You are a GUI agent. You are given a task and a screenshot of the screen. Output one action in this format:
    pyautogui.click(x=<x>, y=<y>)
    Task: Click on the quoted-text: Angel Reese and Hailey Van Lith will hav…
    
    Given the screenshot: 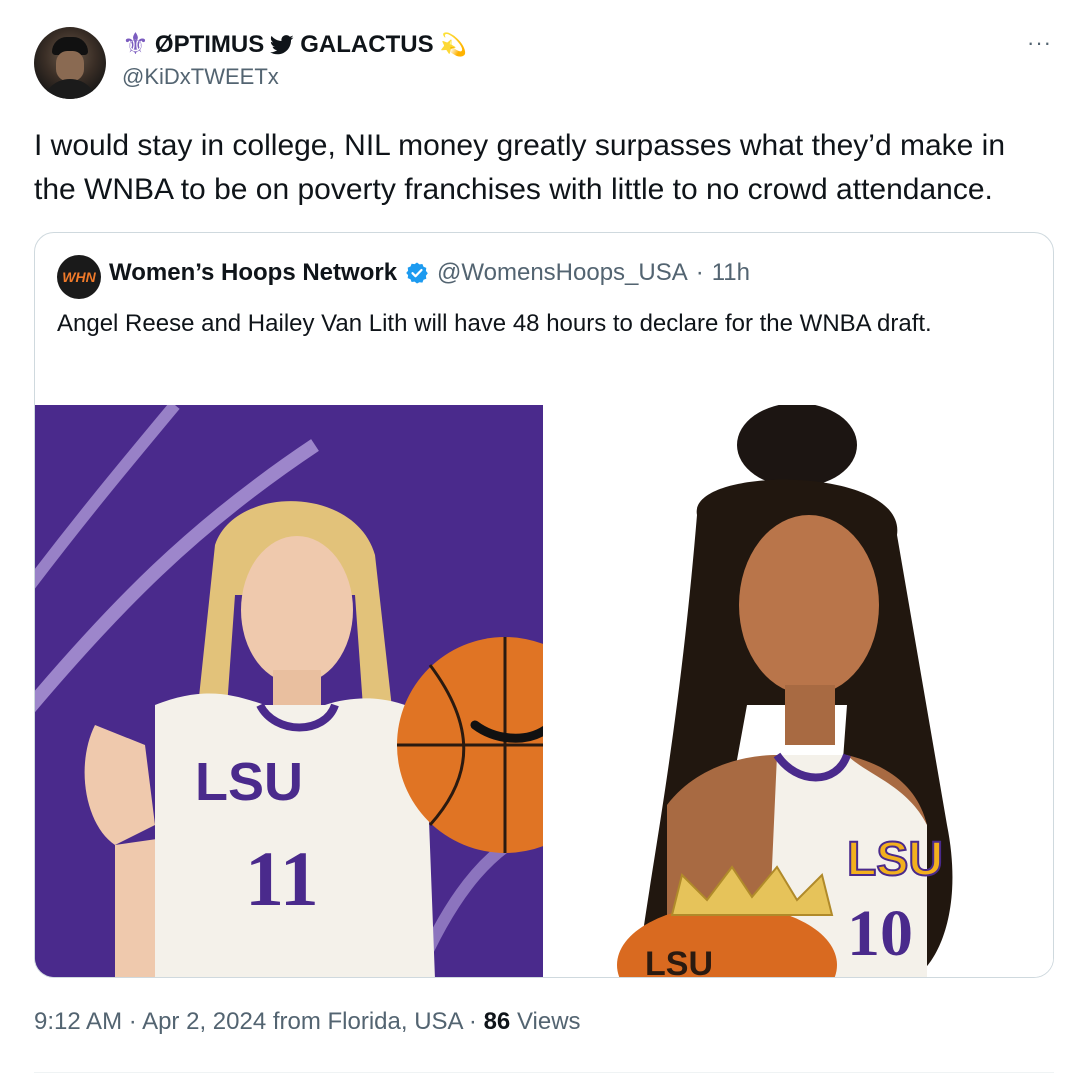 What is the action you would take?
    pyautogui.click(x=494, y=323)
    